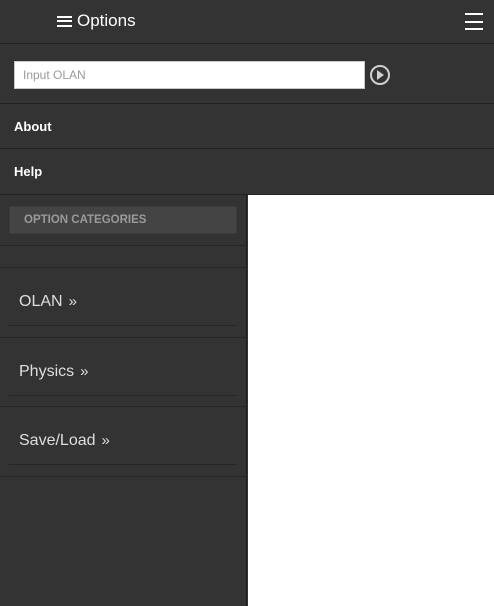  Describe the element at coordinates (47, 371) in the screenshot. I see `sidebar-item-label: Physics` at that location.